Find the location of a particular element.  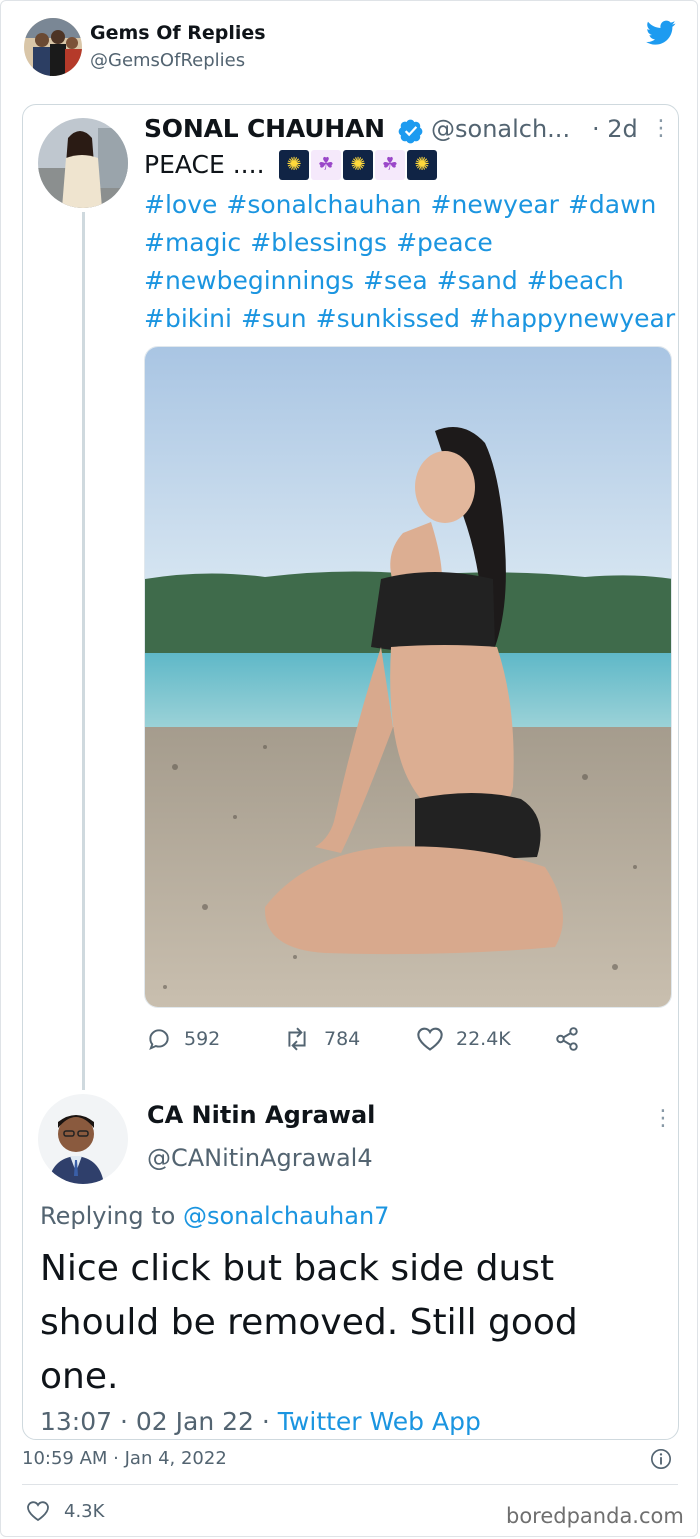

hashtag-link: #beach is located at coordinates (575, 281).